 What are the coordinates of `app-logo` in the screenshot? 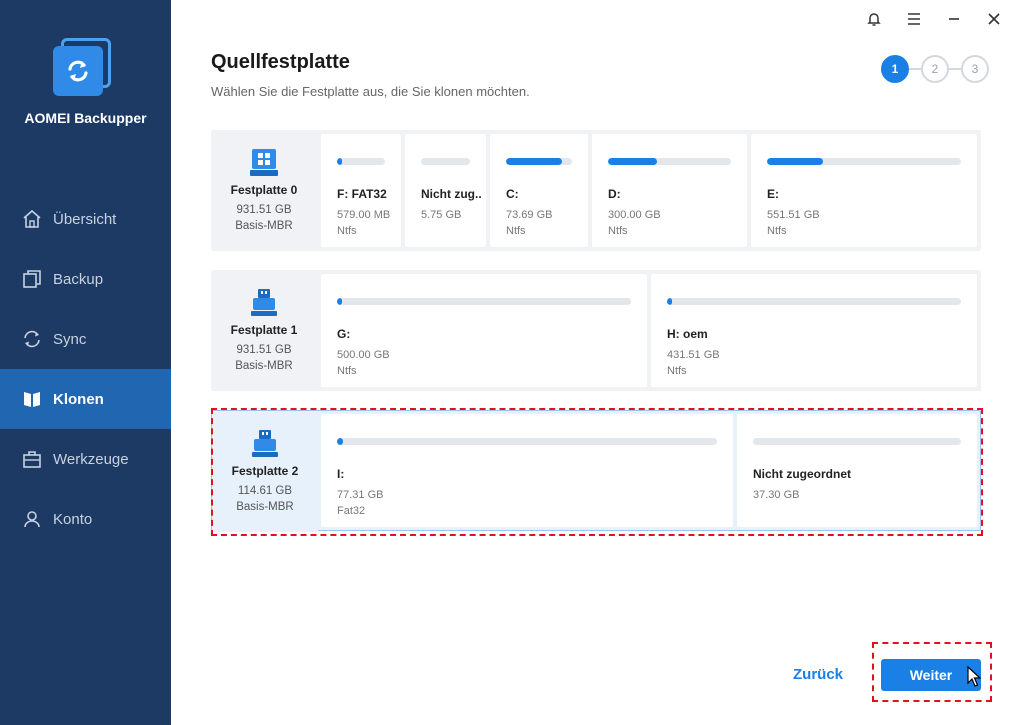 It's located at (83, 68).